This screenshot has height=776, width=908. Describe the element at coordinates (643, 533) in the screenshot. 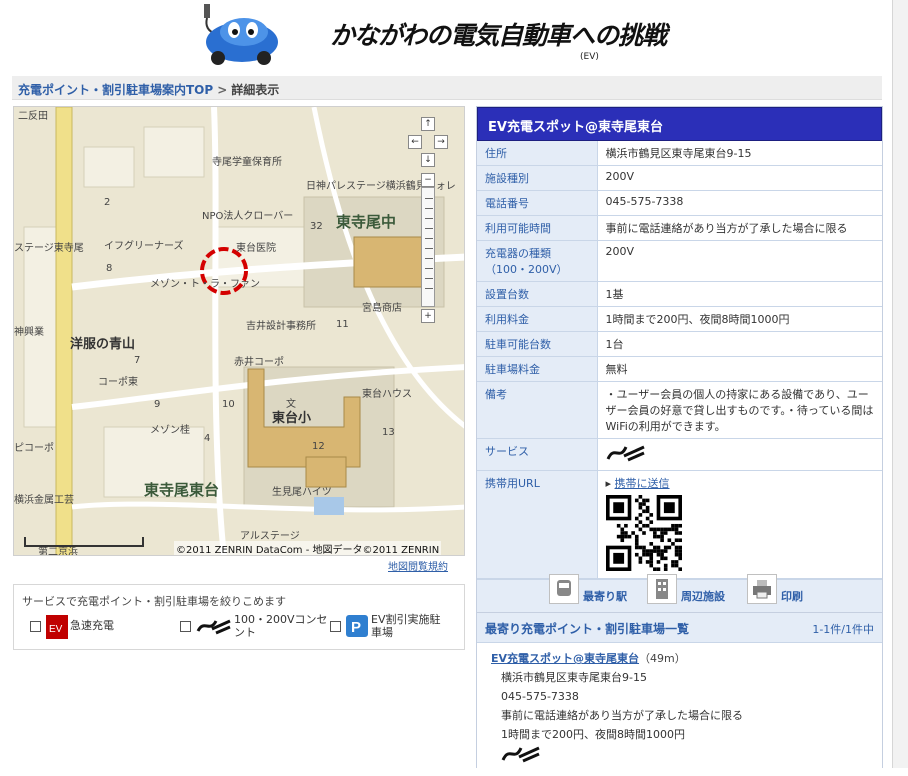

I see `qr-code` at that location.